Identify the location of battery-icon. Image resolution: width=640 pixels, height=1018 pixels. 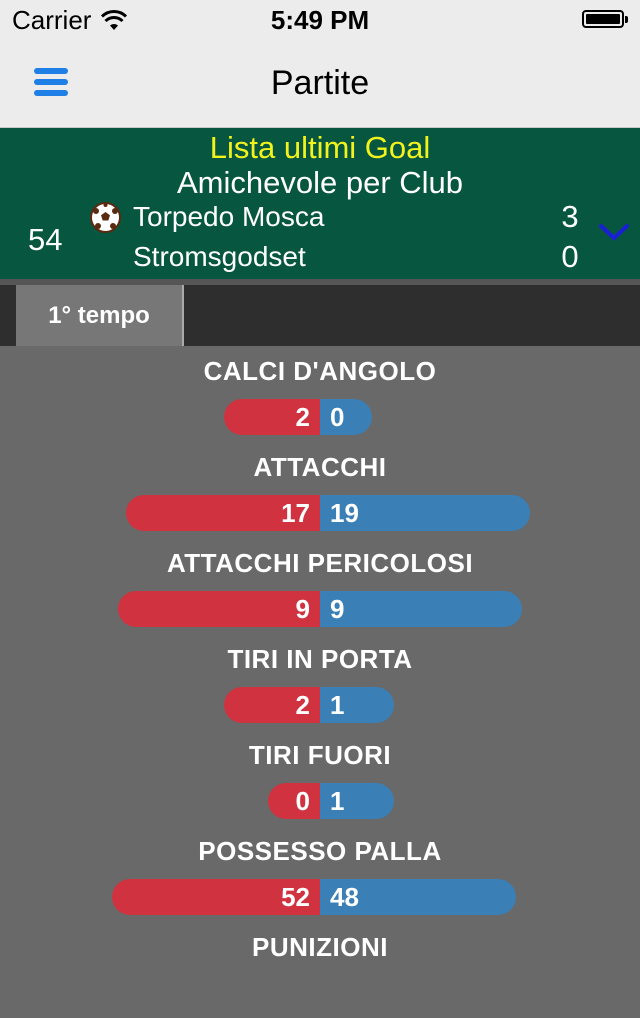
(605, 19).